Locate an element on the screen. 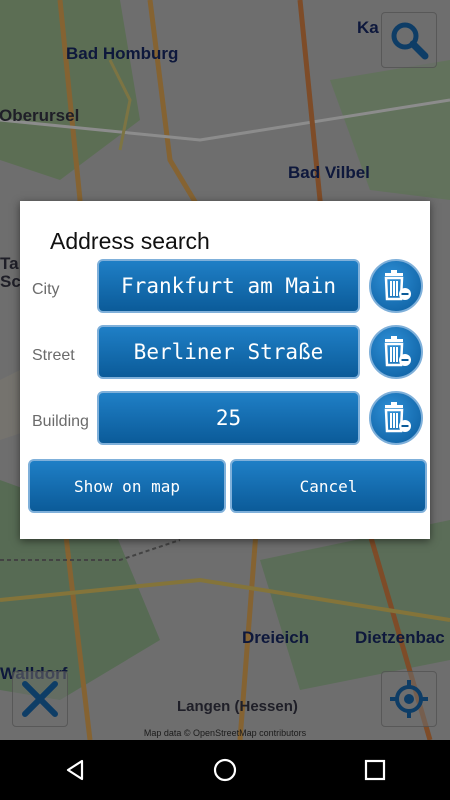 This screenshot has height=800, width=450. street-label: Street is located at coordinates (53, 355).